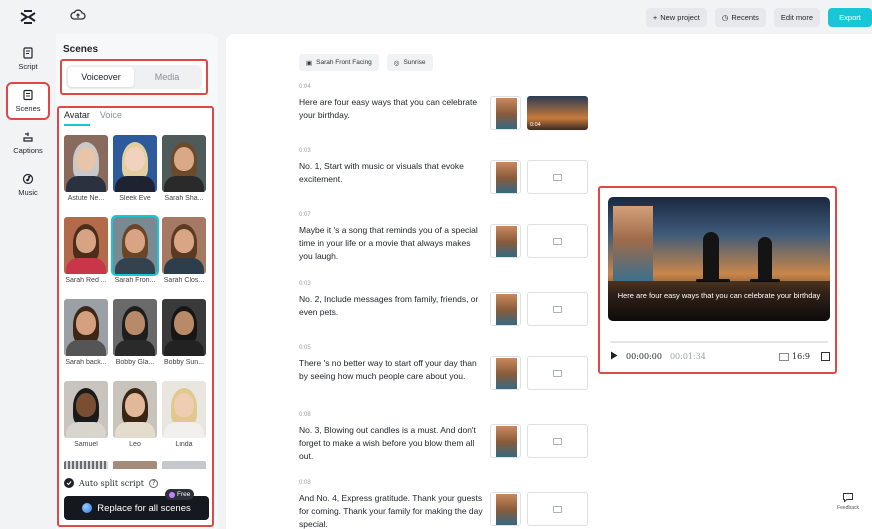  What do you see at coordinates (79, 17) in the screenshot?
I see `cloud-upload-icon` at bounding box center [79, 17].